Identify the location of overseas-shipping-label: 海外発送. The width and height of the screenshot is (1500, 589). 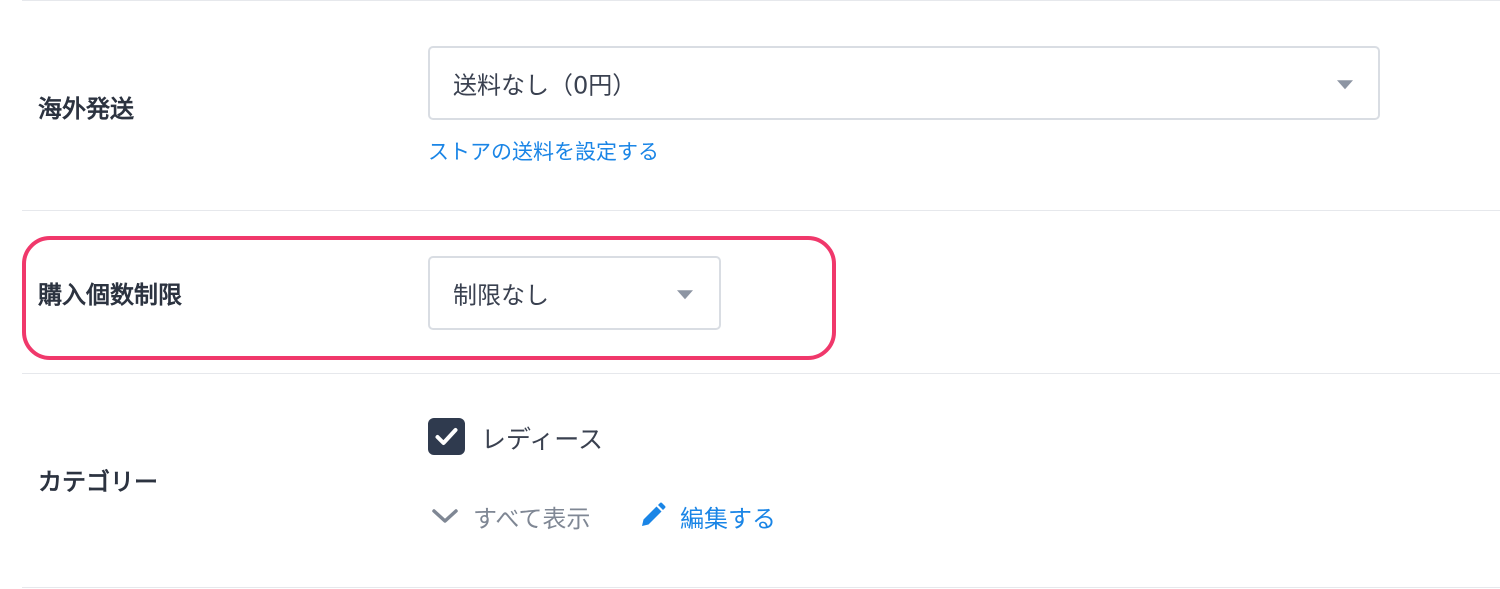
(86, 109).